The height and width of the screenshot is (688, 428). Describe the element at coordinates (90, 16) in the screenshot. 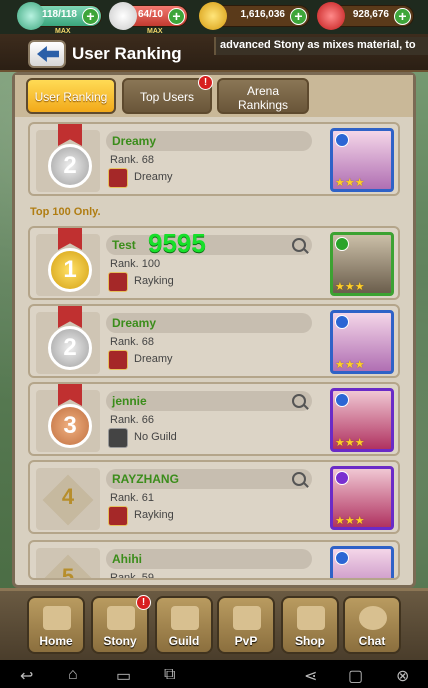

I see `add-stamina-button: +` at that location.